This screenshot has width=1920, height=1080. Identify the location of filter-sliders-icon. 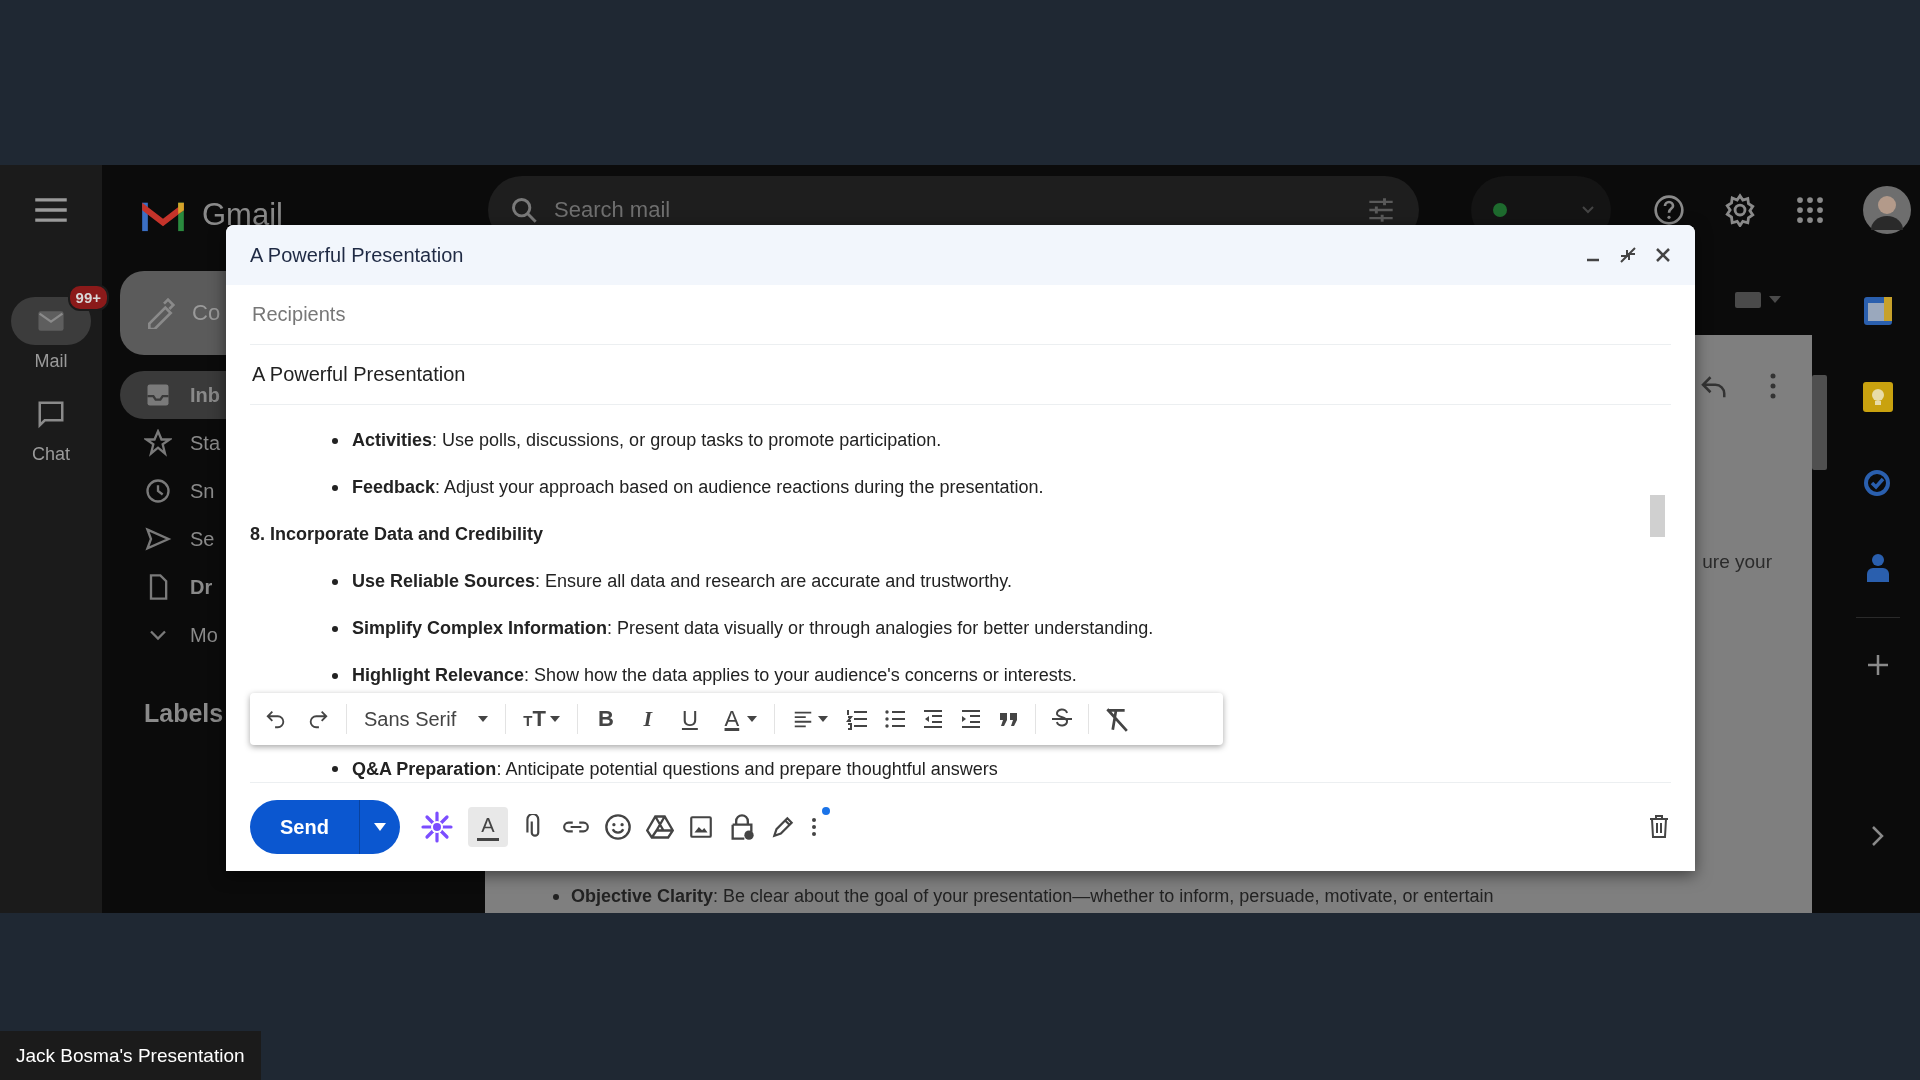
(1381, 210).